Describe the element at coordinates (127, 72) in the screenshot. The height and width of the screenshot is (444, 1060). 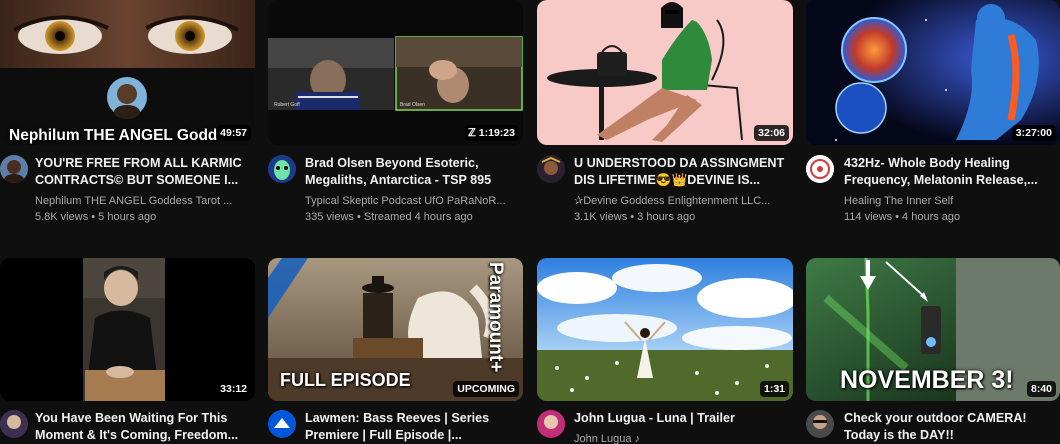
I see `video-thumbnail: Nephilum THE ANGEL Godd 49:57` at that location.